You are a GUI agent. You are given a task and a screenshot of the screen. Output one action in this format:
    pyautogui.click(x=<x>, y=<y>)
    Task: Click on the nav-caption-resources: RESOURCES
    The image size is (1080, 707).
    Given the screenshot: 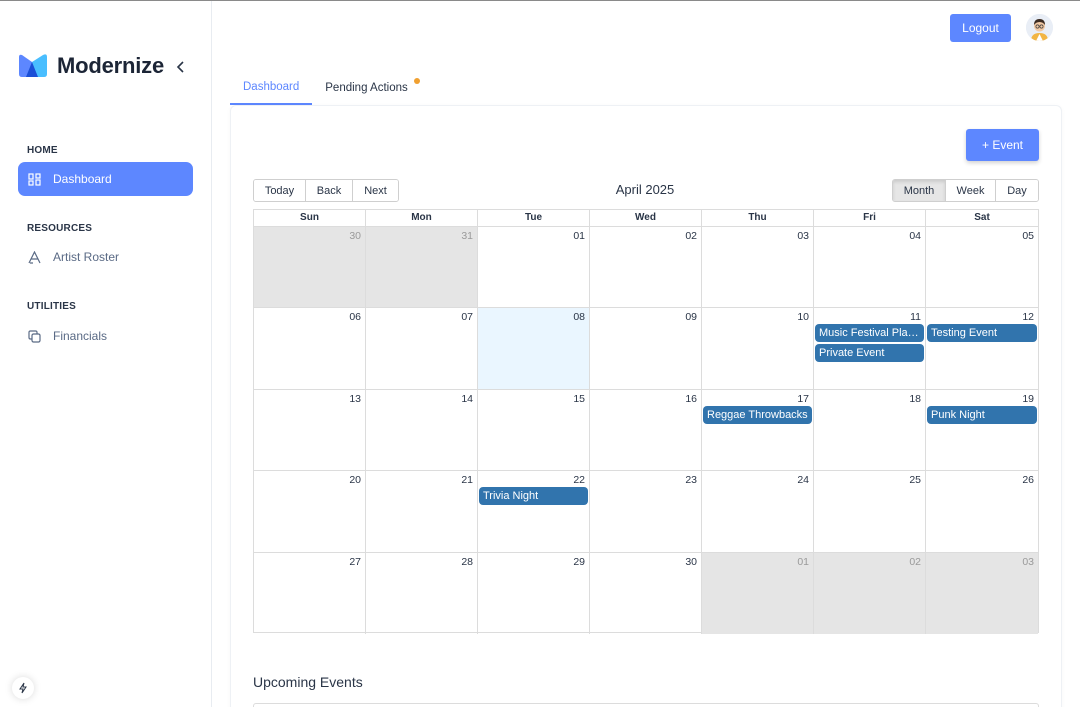 What is the action you would take?
    pyautogui.click(x=60, y=228)
    